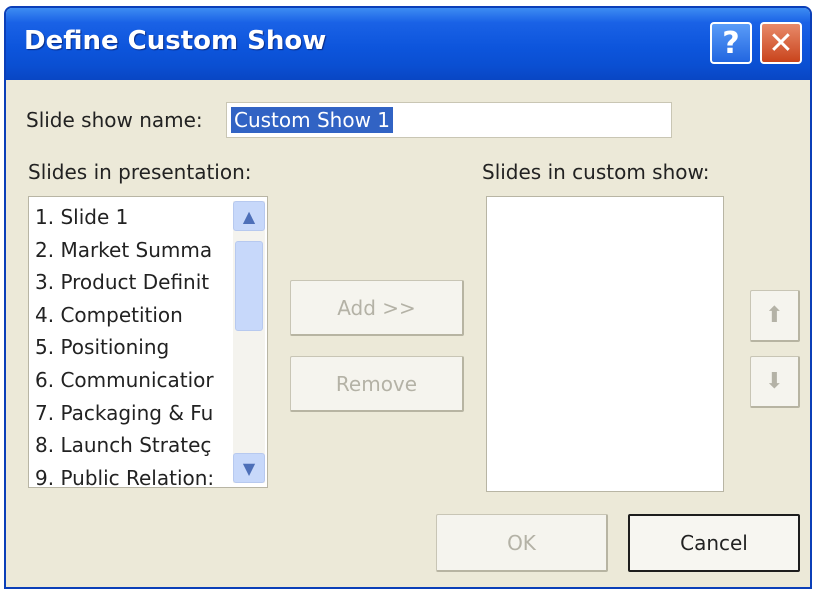 The image size is (816, 593). I want to click on remove-button: Remove, so click(377, 384).